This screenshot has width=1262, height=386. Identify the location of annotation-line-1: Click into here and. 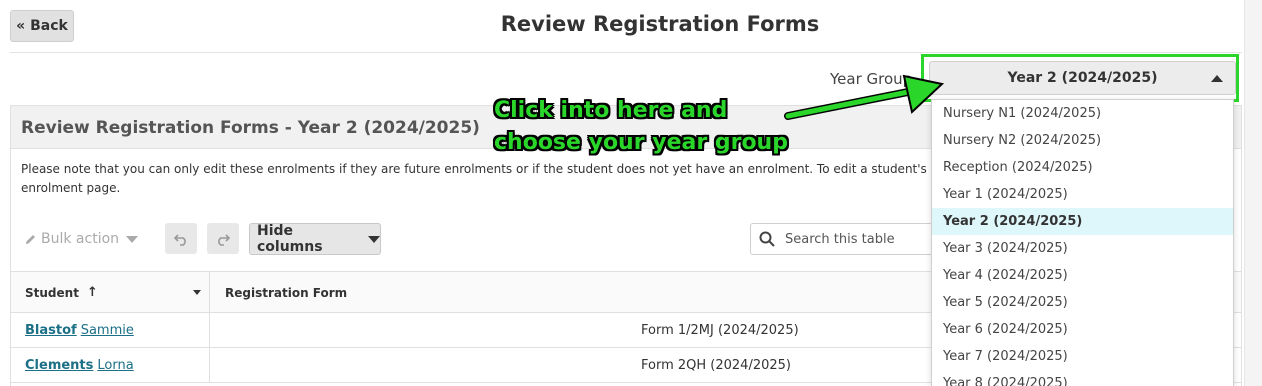
(611, 110).